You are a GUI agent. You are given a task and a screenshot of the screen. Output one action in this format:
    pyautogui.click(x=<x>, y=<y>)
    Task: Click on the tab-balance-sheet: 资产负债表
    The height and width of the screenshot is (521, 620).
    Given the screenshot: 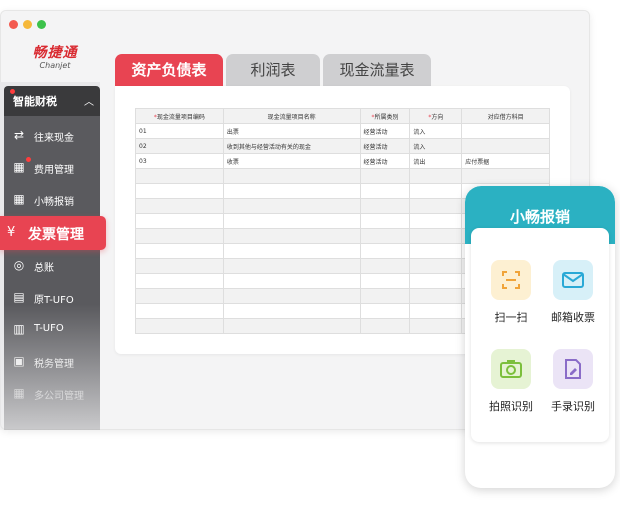 What is the action you would take?
    pyautogui.click(x=169, y=70)
    